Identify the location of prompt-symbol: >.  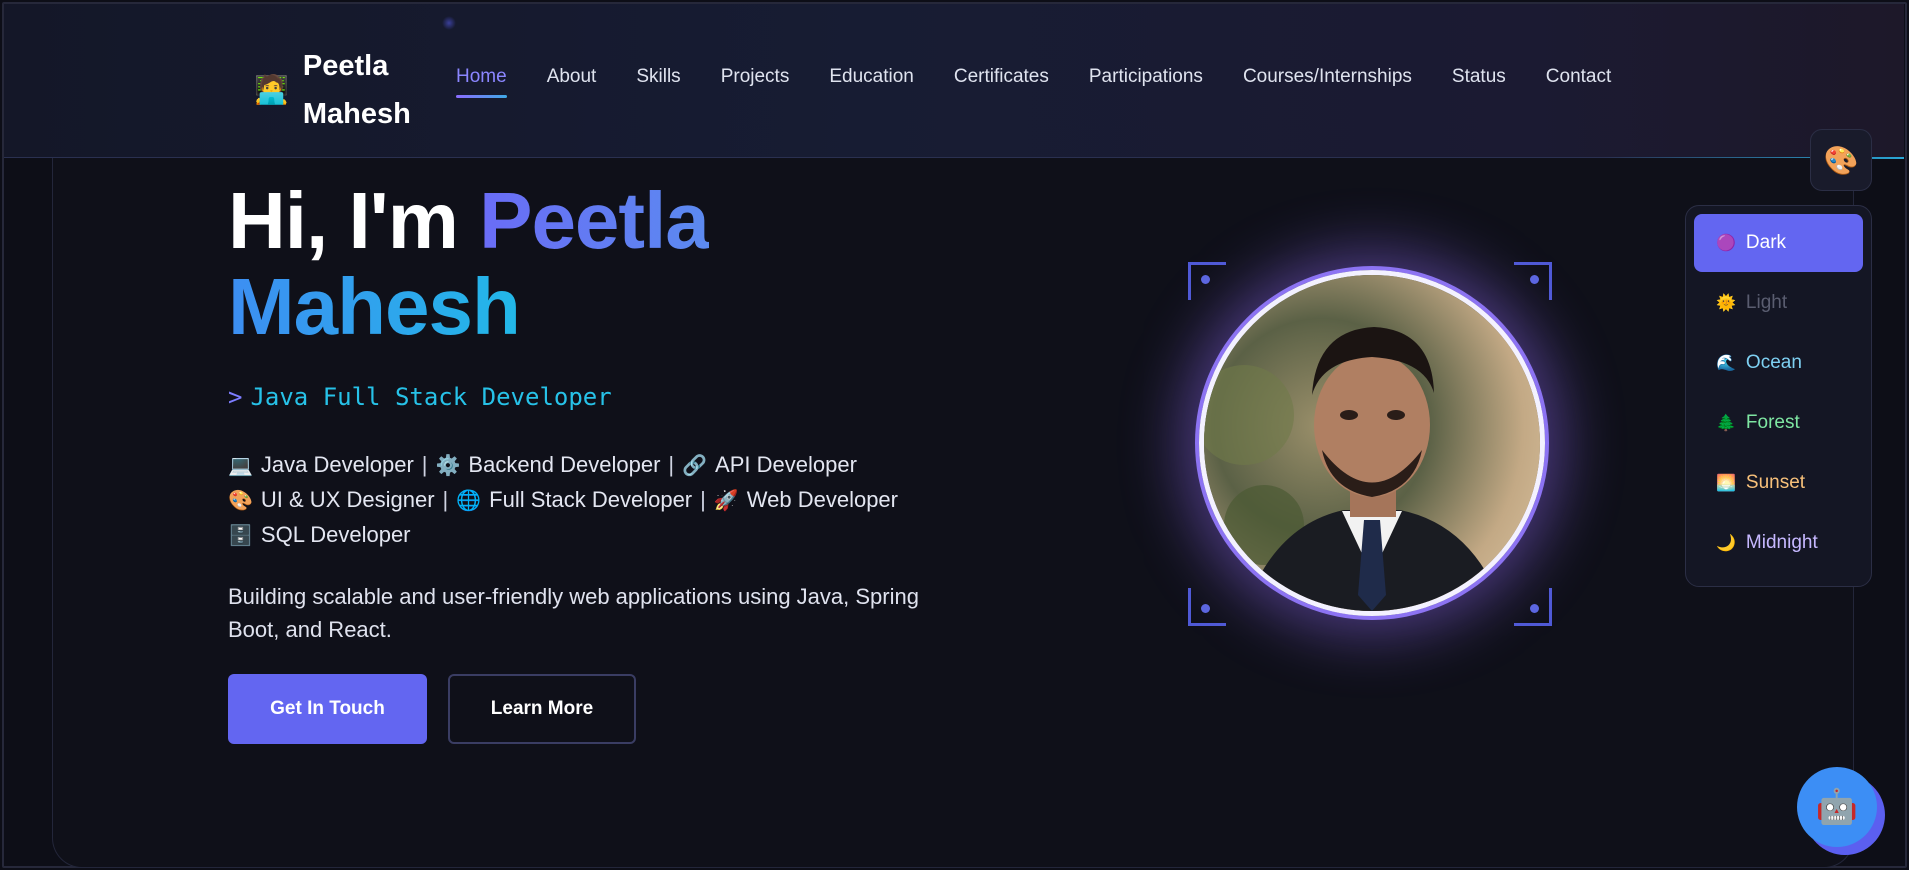
(235, 397).